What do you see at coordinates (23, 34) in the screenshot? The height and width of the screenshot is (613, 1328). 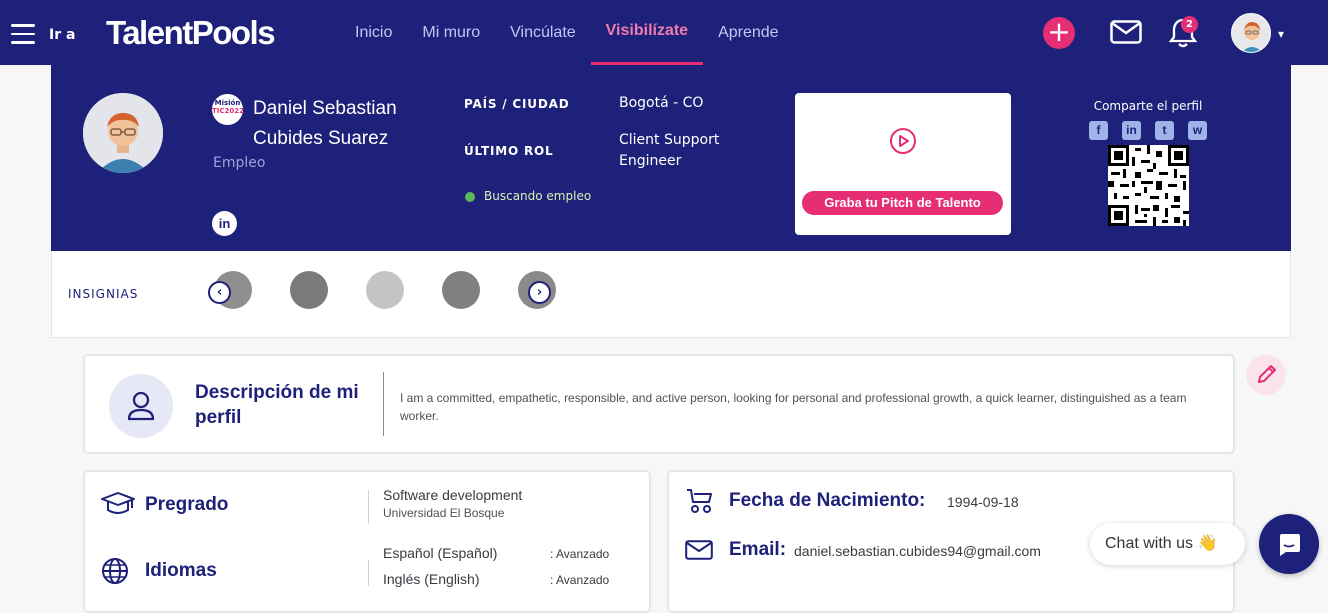 I see `hamburger-menu-icon` at bounding box center [23, 34].